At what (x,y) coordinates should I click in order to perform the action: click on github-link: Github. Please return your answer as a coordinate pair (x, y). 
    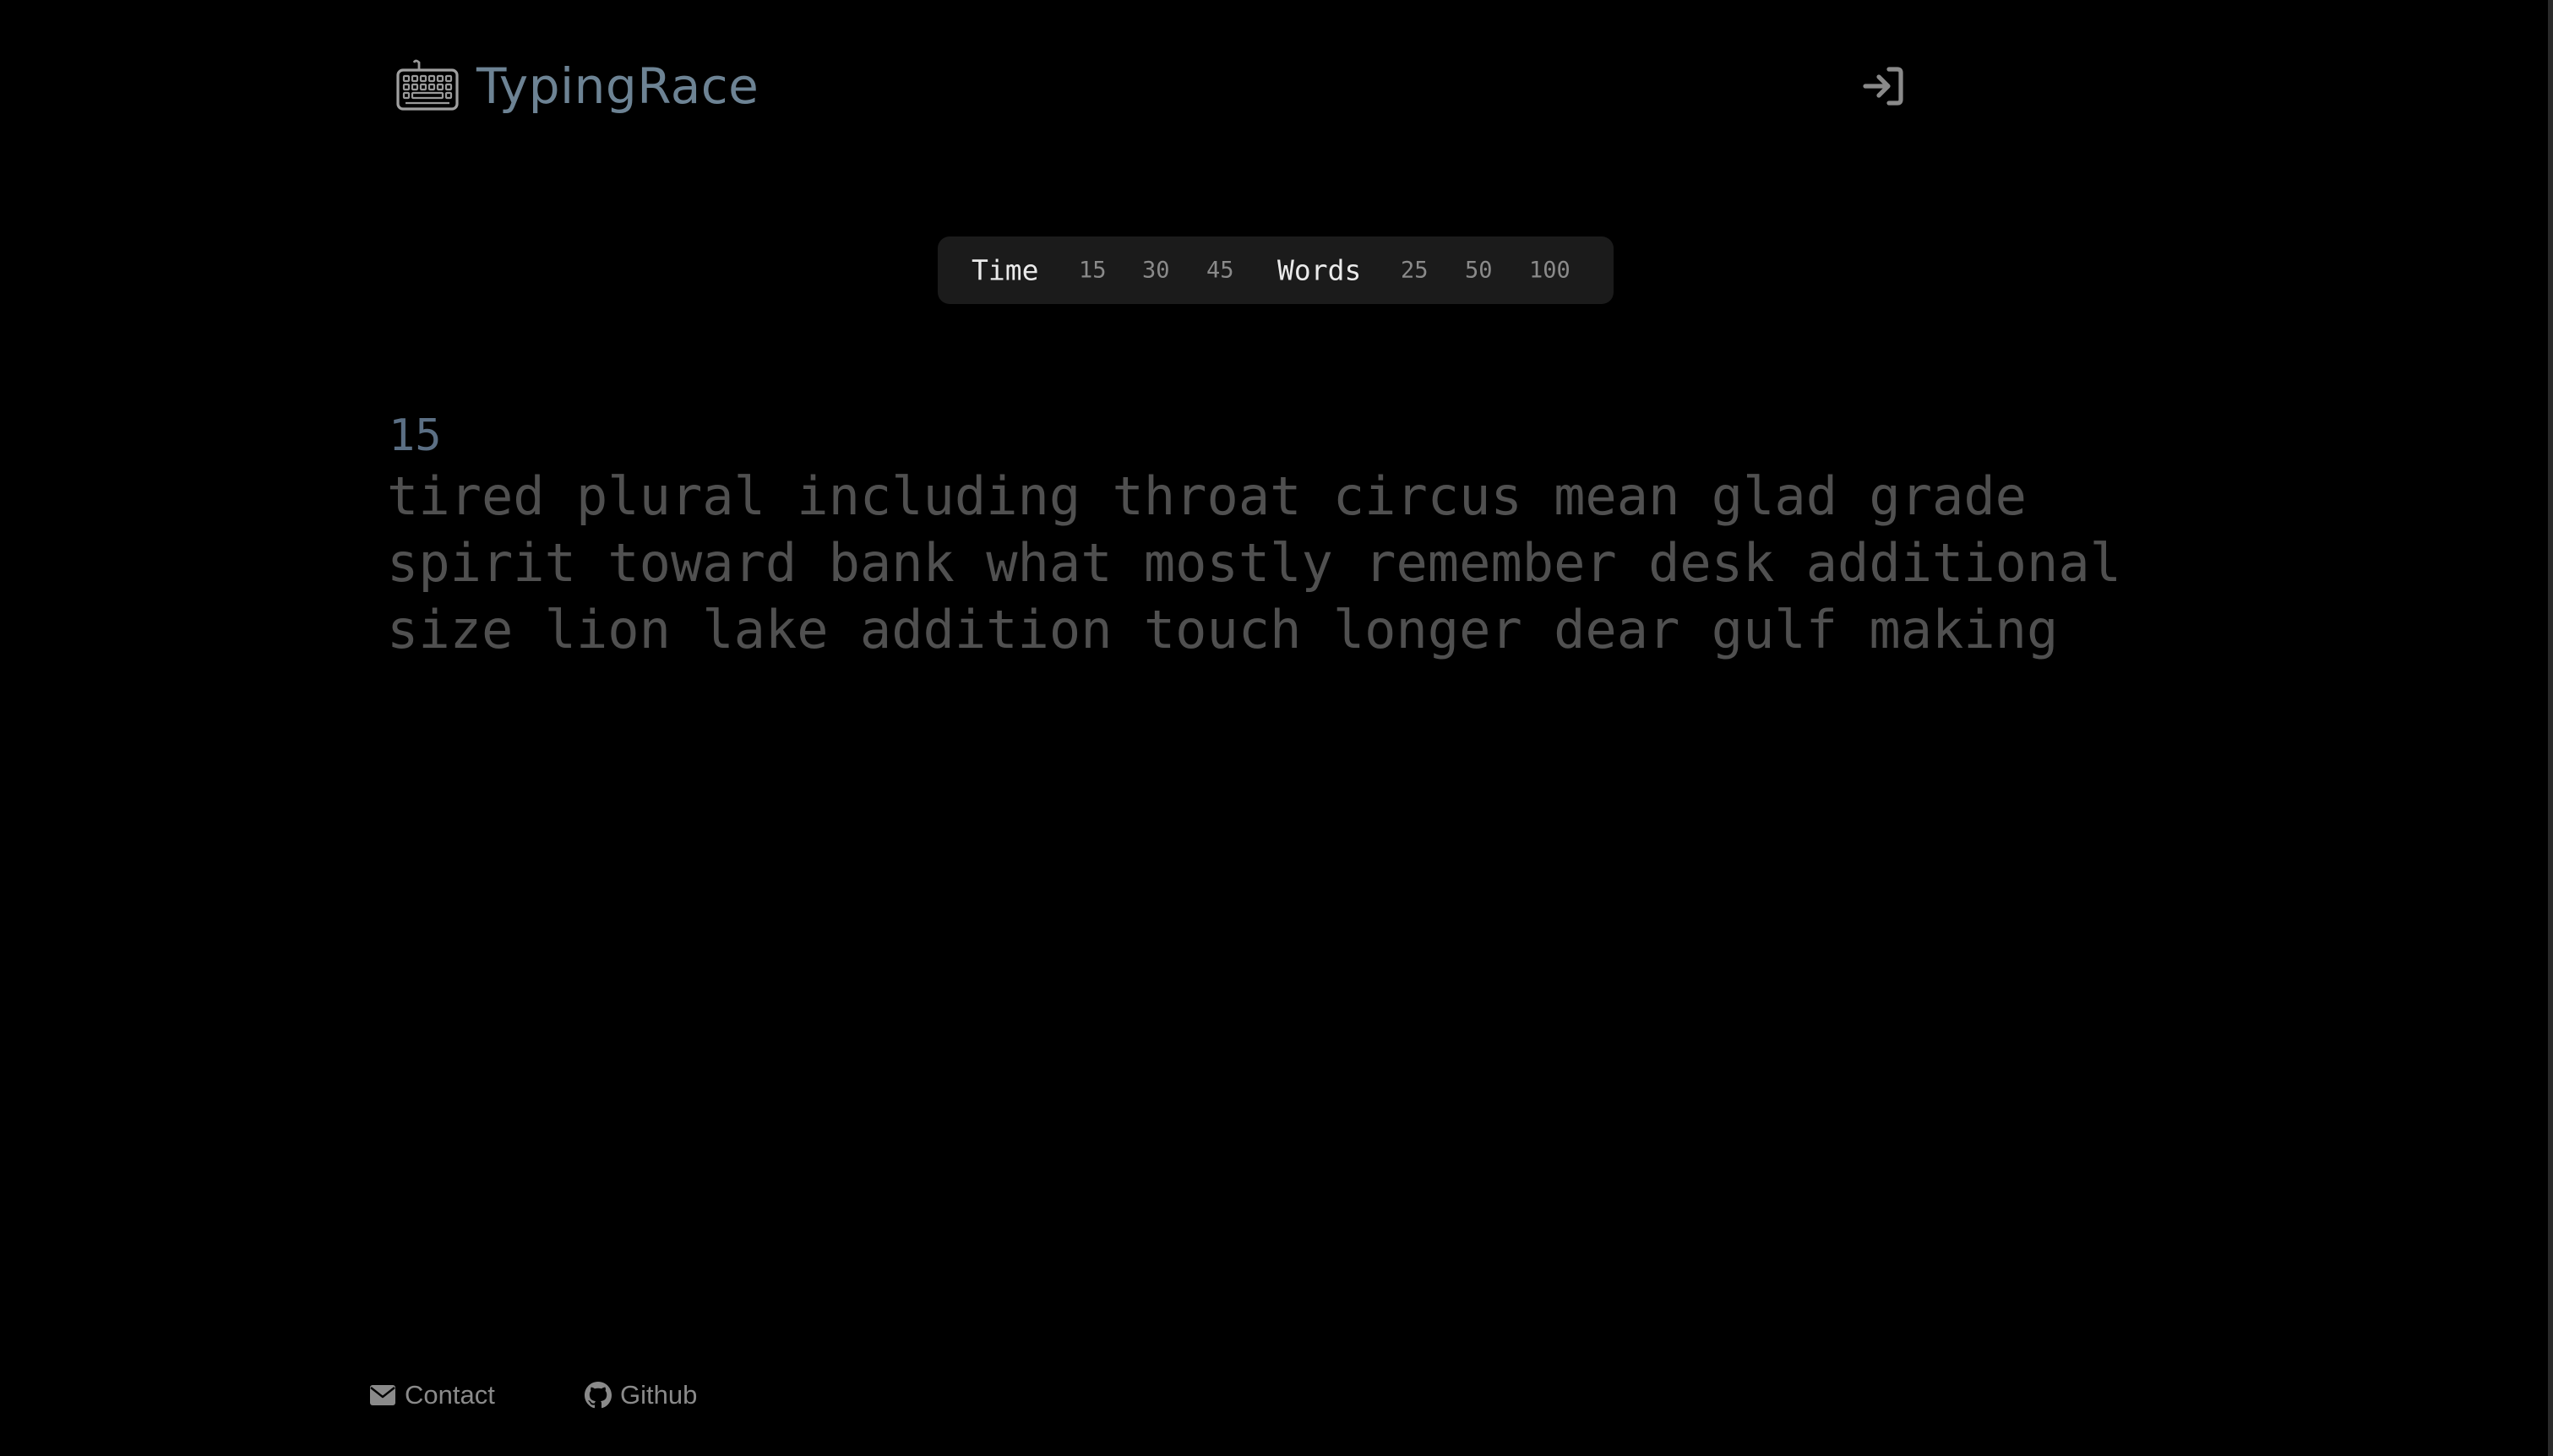
    Looking at the image, I should click on (641, 1395).